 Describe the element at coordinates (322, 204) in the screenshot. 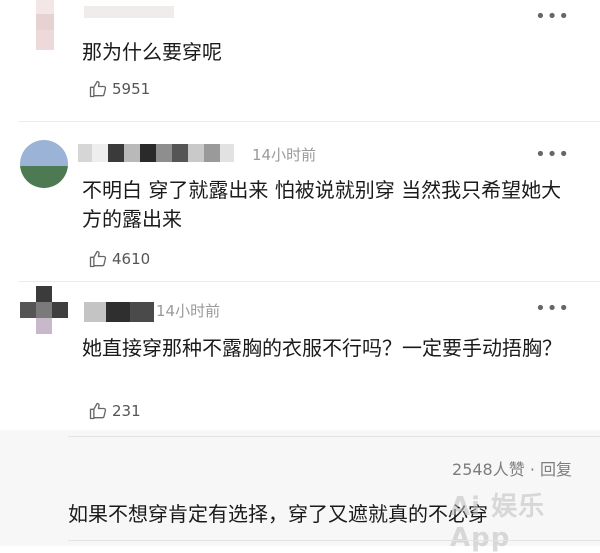

I see `comment-text: 不明白 穿了就露出来 怕被说就别穿 当然我只希望她大方的露出来` at that location.